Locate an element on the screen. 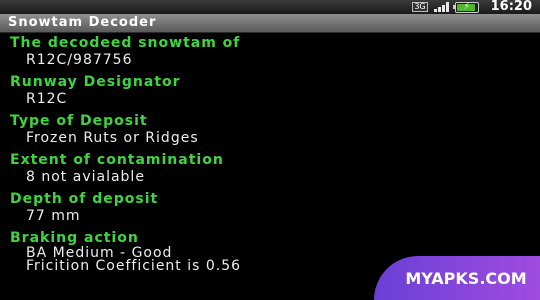 This screenshot has height=300, width=540. field-value: 8 not avialable is located at coordinates (85, 177).